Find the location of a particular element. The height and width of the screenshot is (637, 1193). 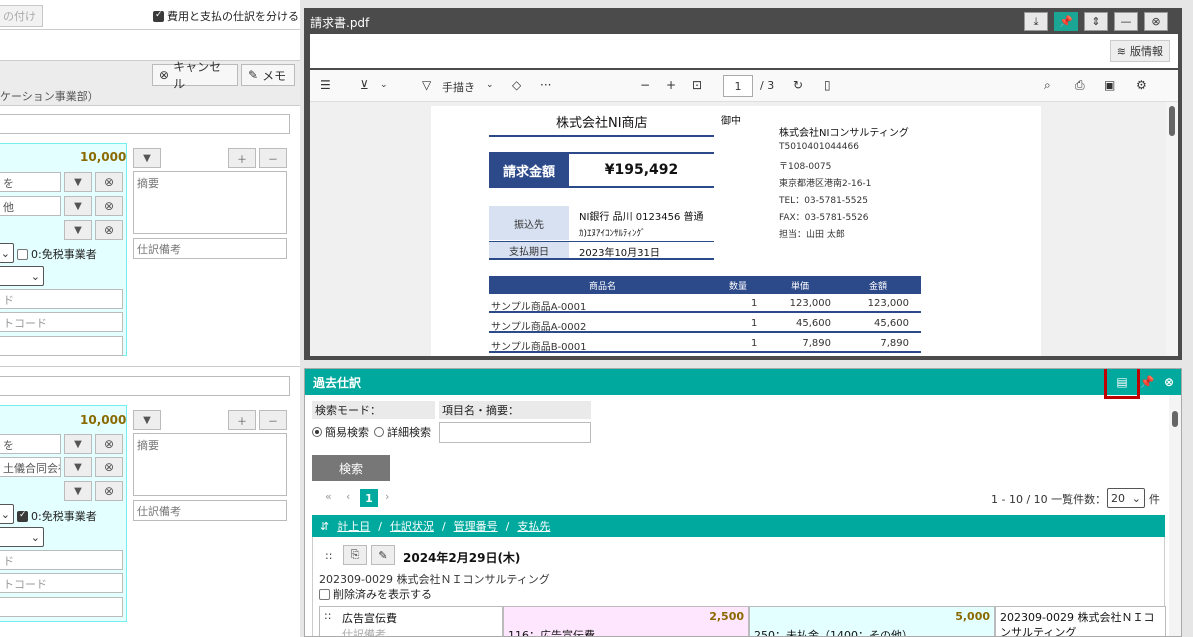

account-dropdown-1: ▼ is located at coordinates (78, 182).